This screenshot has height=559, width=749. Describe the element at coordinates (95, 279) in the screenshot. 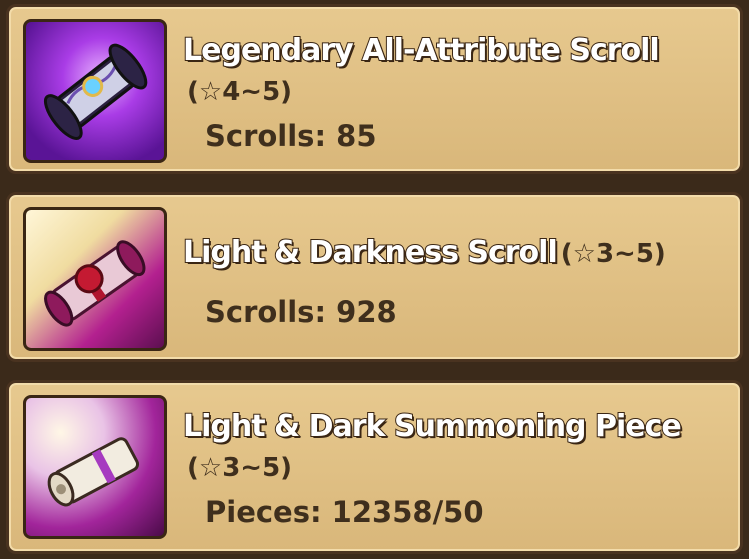

I see `light-dark-scroll-icon` at that location.